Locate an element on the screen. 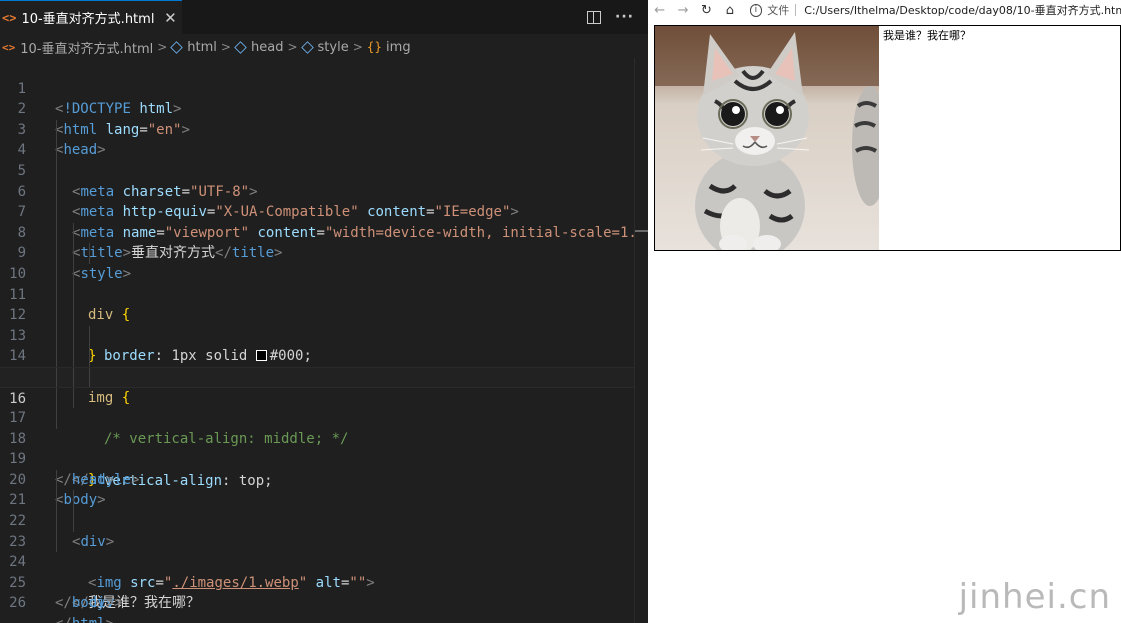 The height and width of the screenshot is (623, 1121). code-line: 23 我是谁？我在哪？ is located at coordinates (317, 561).